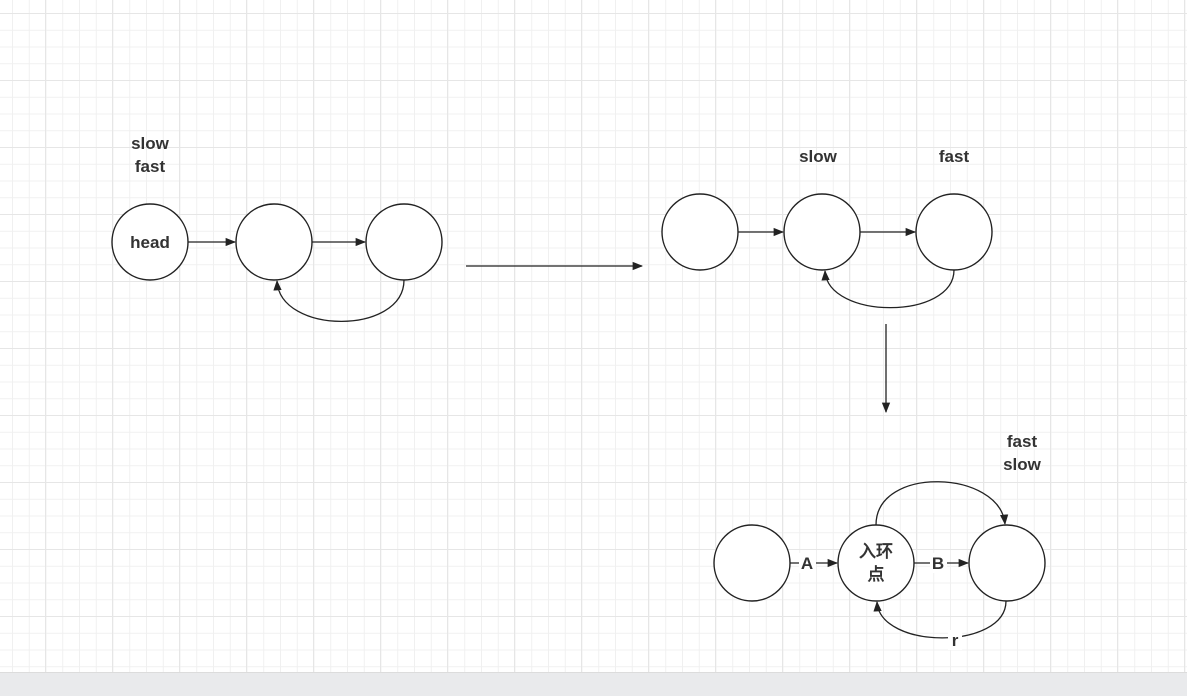 The width and height of the screenshot is (1187, 696). Describe the element at coordinates (1007, 563) in the screenshot. I see `meeting-node` at that location.